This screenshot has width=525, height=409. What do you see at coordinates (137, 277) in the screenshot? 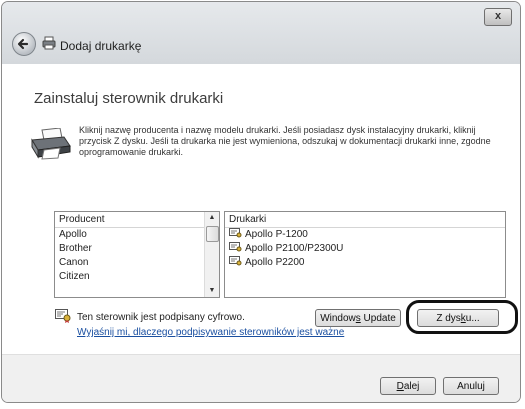
I see `list-item: Citizen` at bounding box center [137, 277].